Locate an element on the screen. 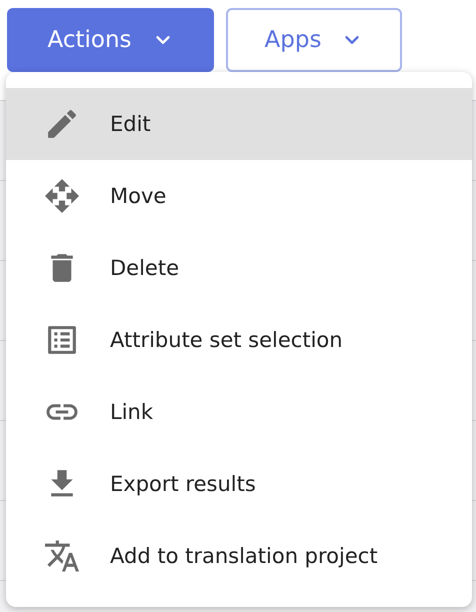  menu-item: Attribute set selection is located at coordinates (239, 340).